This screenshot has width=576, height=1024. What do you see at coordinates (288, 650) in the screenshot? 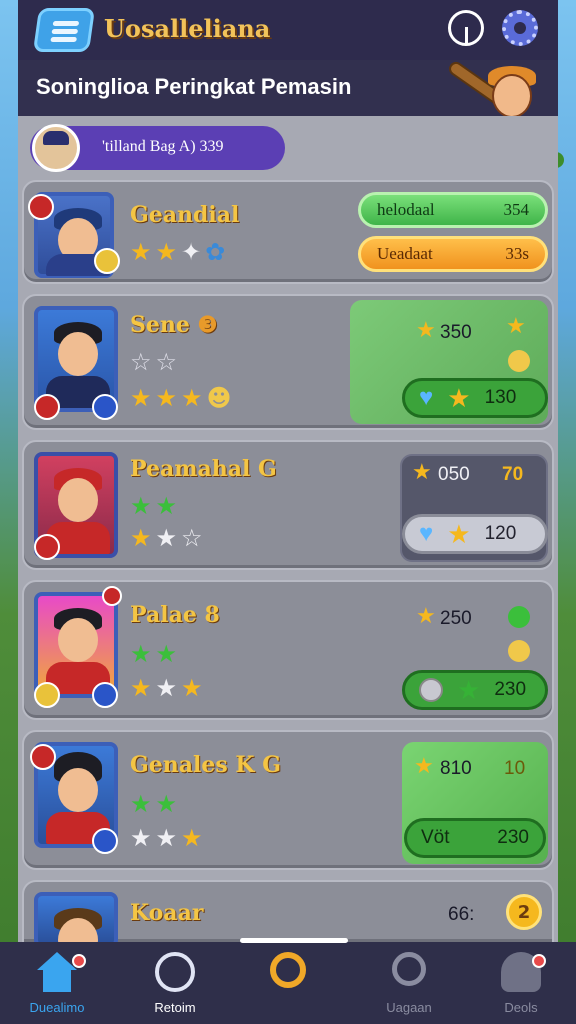
I see `leaderboard-card: Palae 8 ★★ ★★★ ★ 250 ★ 230` at bounding box center [288, 650].